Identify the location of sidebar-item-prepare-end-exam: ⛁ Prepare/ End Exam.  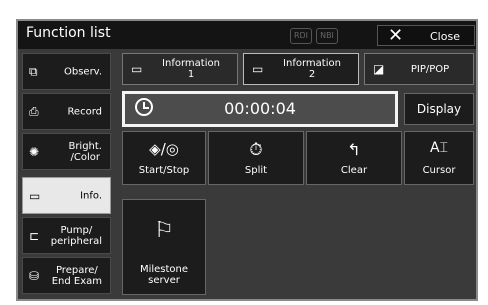
(66, 275).